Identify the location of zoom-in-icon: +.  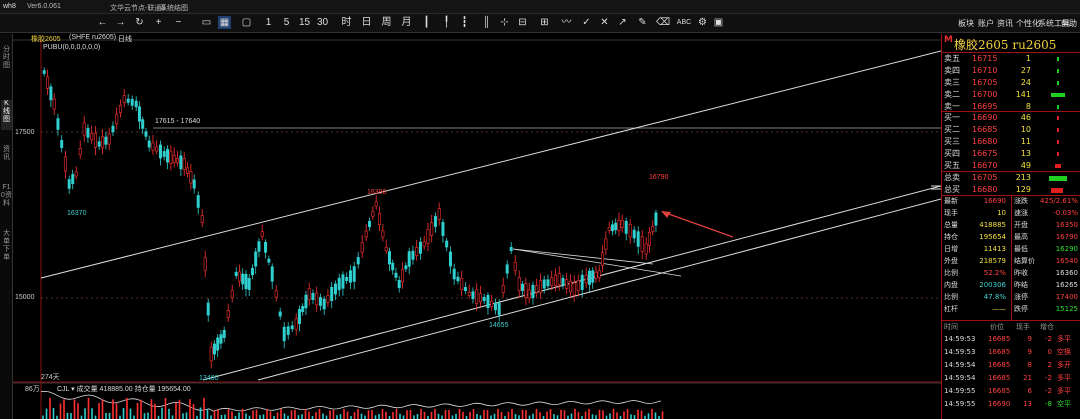
(158, 22).